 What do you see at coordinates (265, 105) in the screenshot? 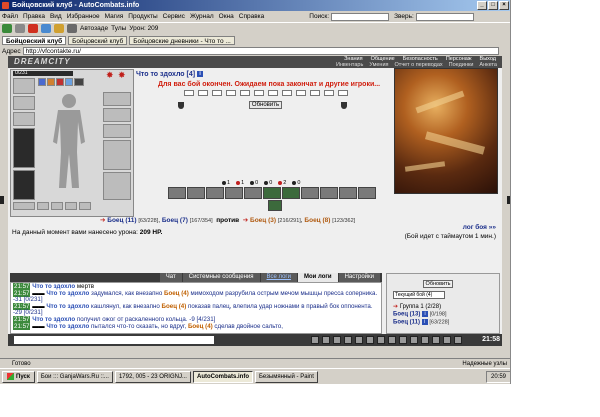
I see `refresh-button: Обновить` at bounding box center [265, 105].